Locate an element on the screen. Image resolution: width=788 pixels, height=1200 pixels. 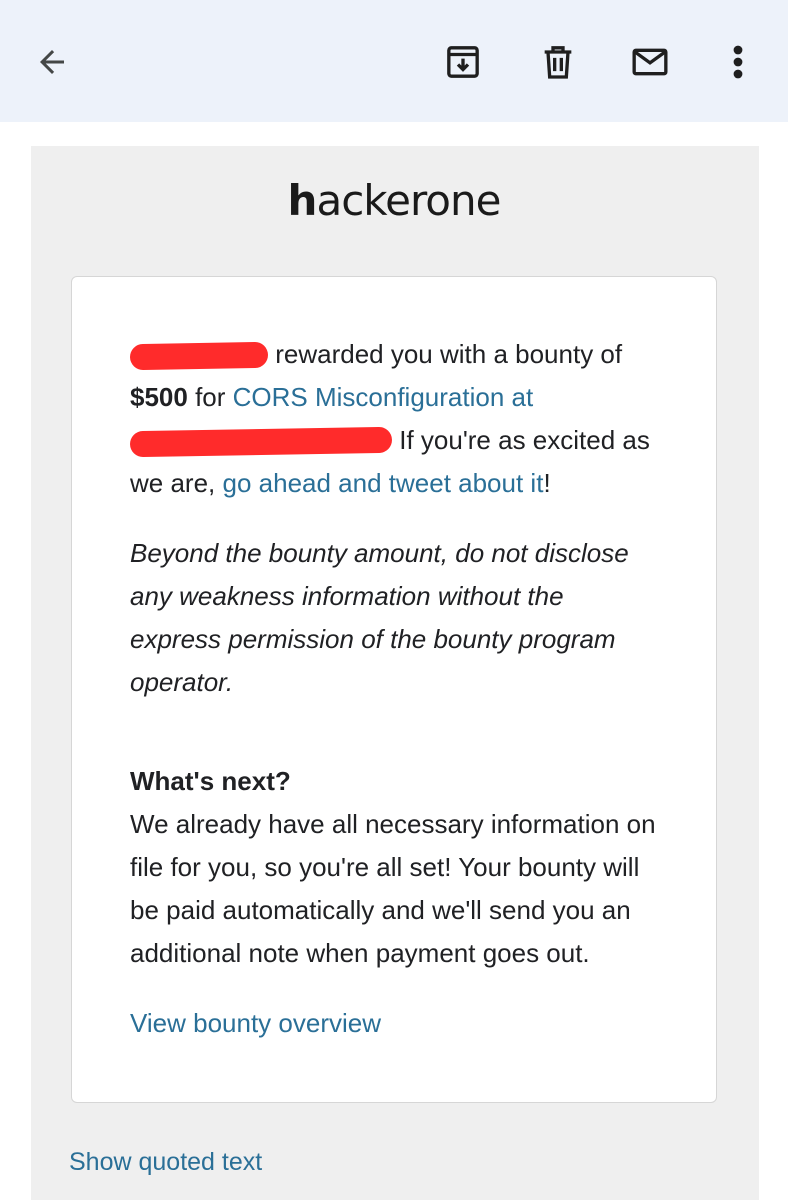
app-bar is located at coordinates (394, 61).